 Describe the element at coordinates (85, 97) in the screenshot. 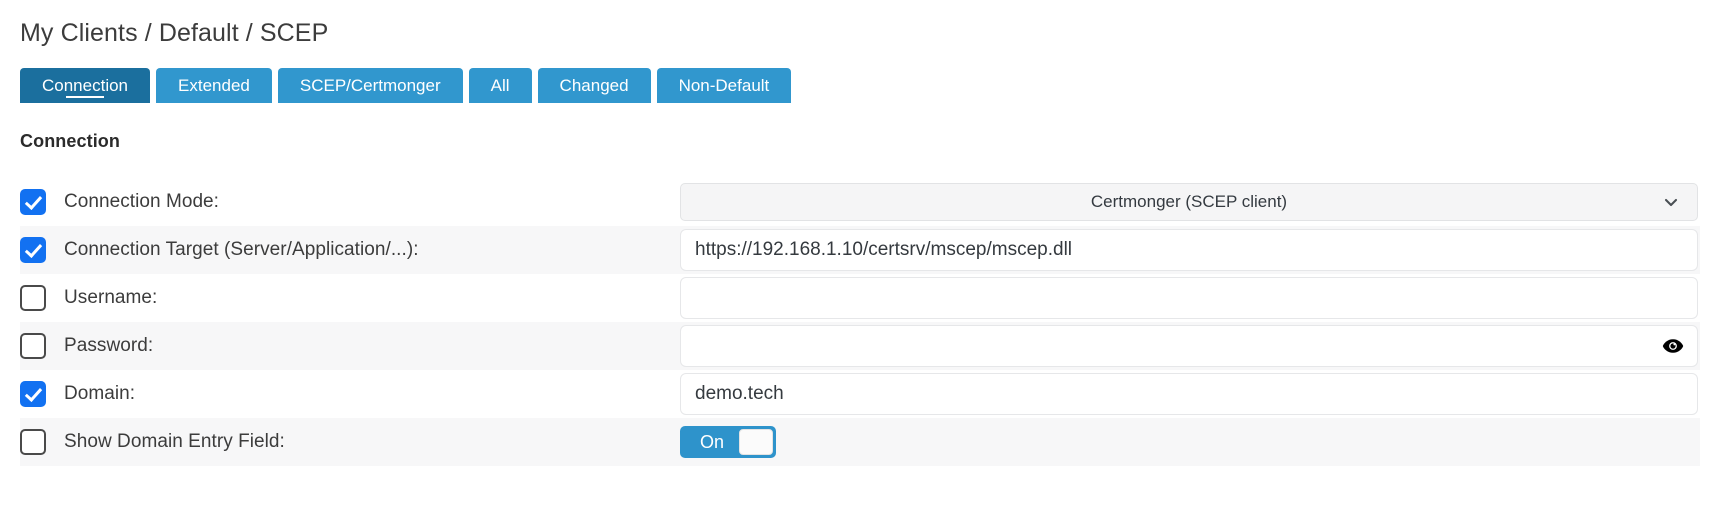

I see `tab-active-underline` at that location.